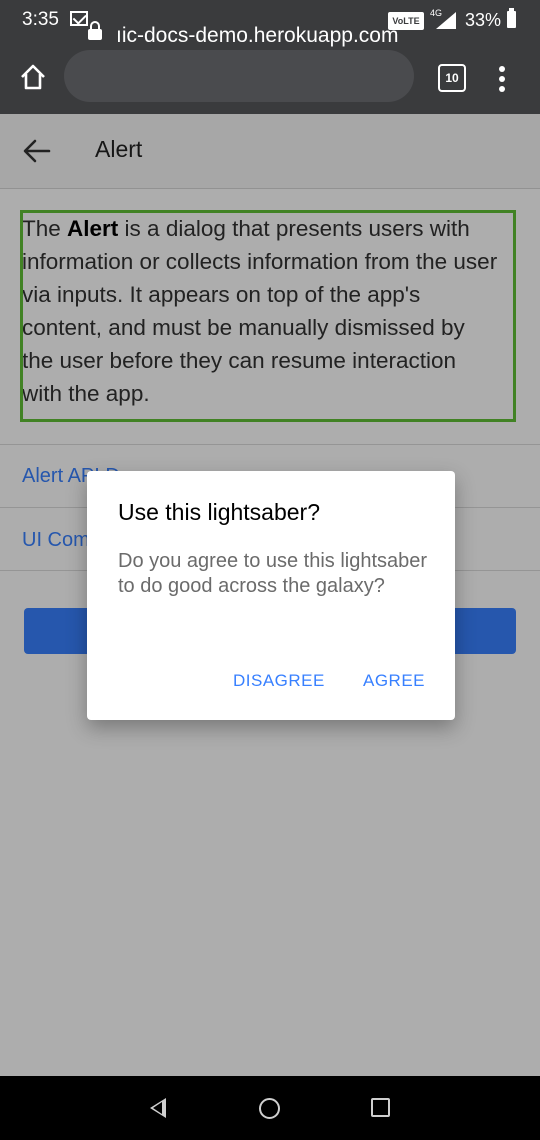 This screenshot has height=1140, width=540. What do you see at coordinates (502, 80) in the screenshot?
I see `more-options-icon` at bounding box center [502, 80].